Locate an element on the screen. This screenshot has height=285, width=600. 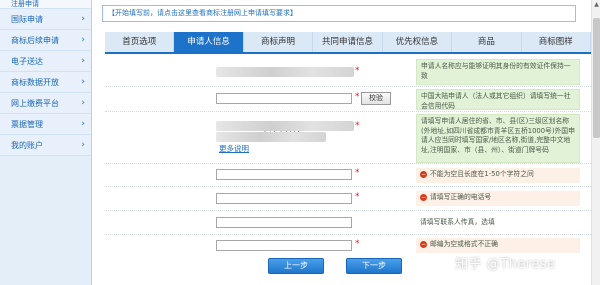
sidebar-item-label: 票据管理 is located at coordinates (27, 124).